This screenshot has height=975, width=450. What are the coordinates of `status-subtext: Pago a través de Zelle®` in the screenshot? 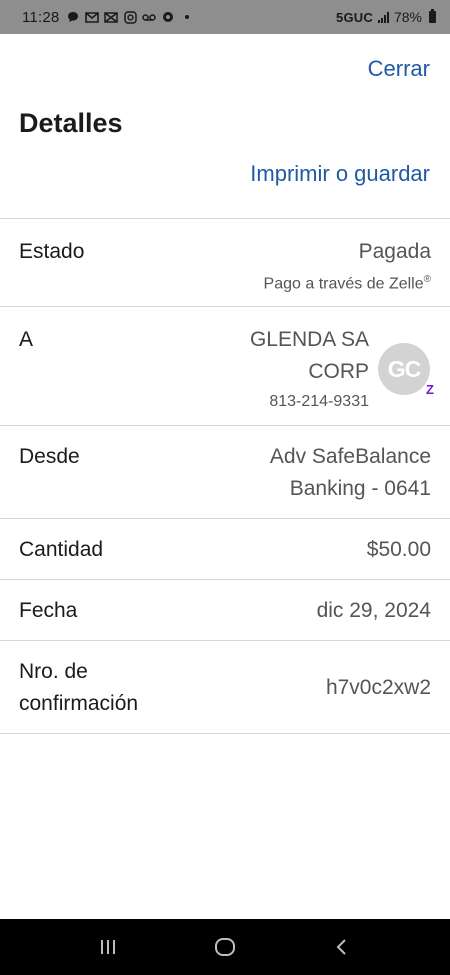 It's located at (347, 282).